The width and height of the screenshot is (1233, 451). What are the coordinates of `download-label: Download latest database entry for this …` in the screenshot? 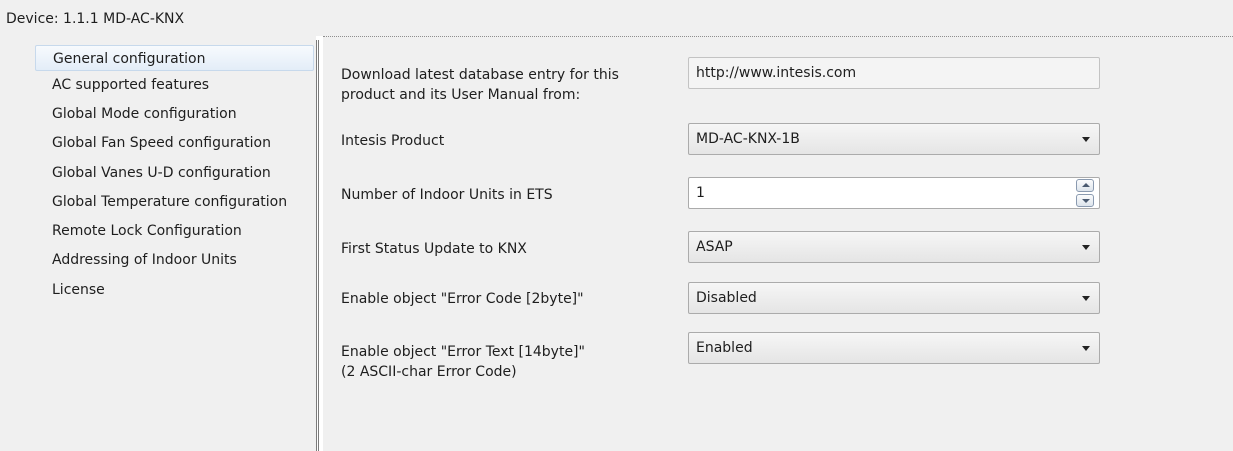 It's located at (480, 85).